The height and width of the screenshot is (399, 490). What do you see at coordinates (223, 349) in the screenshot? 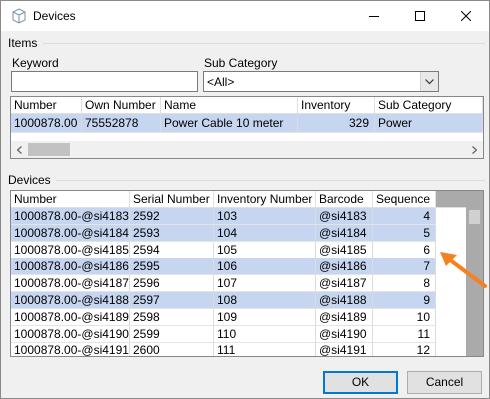
I see `device-table-row: 1000878.00-@si4191 2600 111 @si4191 12` at bounding box center [223, 349].